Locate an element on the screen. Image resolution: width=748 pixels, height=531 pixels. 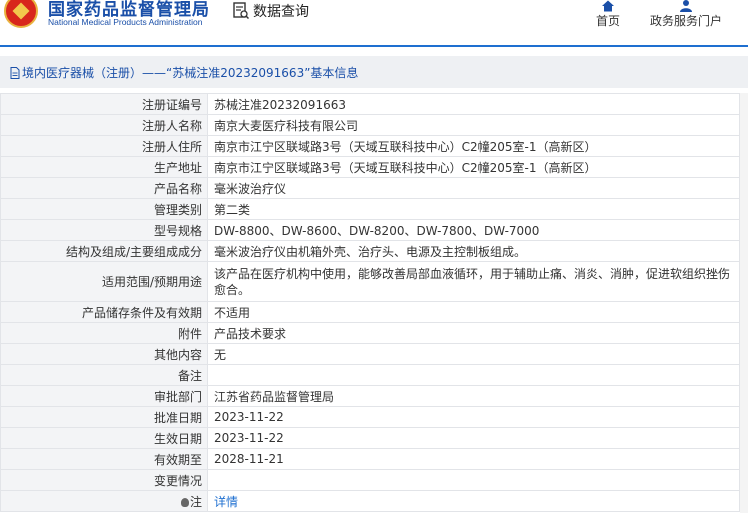
table-row: 生产地址 南京市江宁区联域路3号（天域互联科技中心）C2幢205室-1（高新区） is located at coordinates (370, 167).